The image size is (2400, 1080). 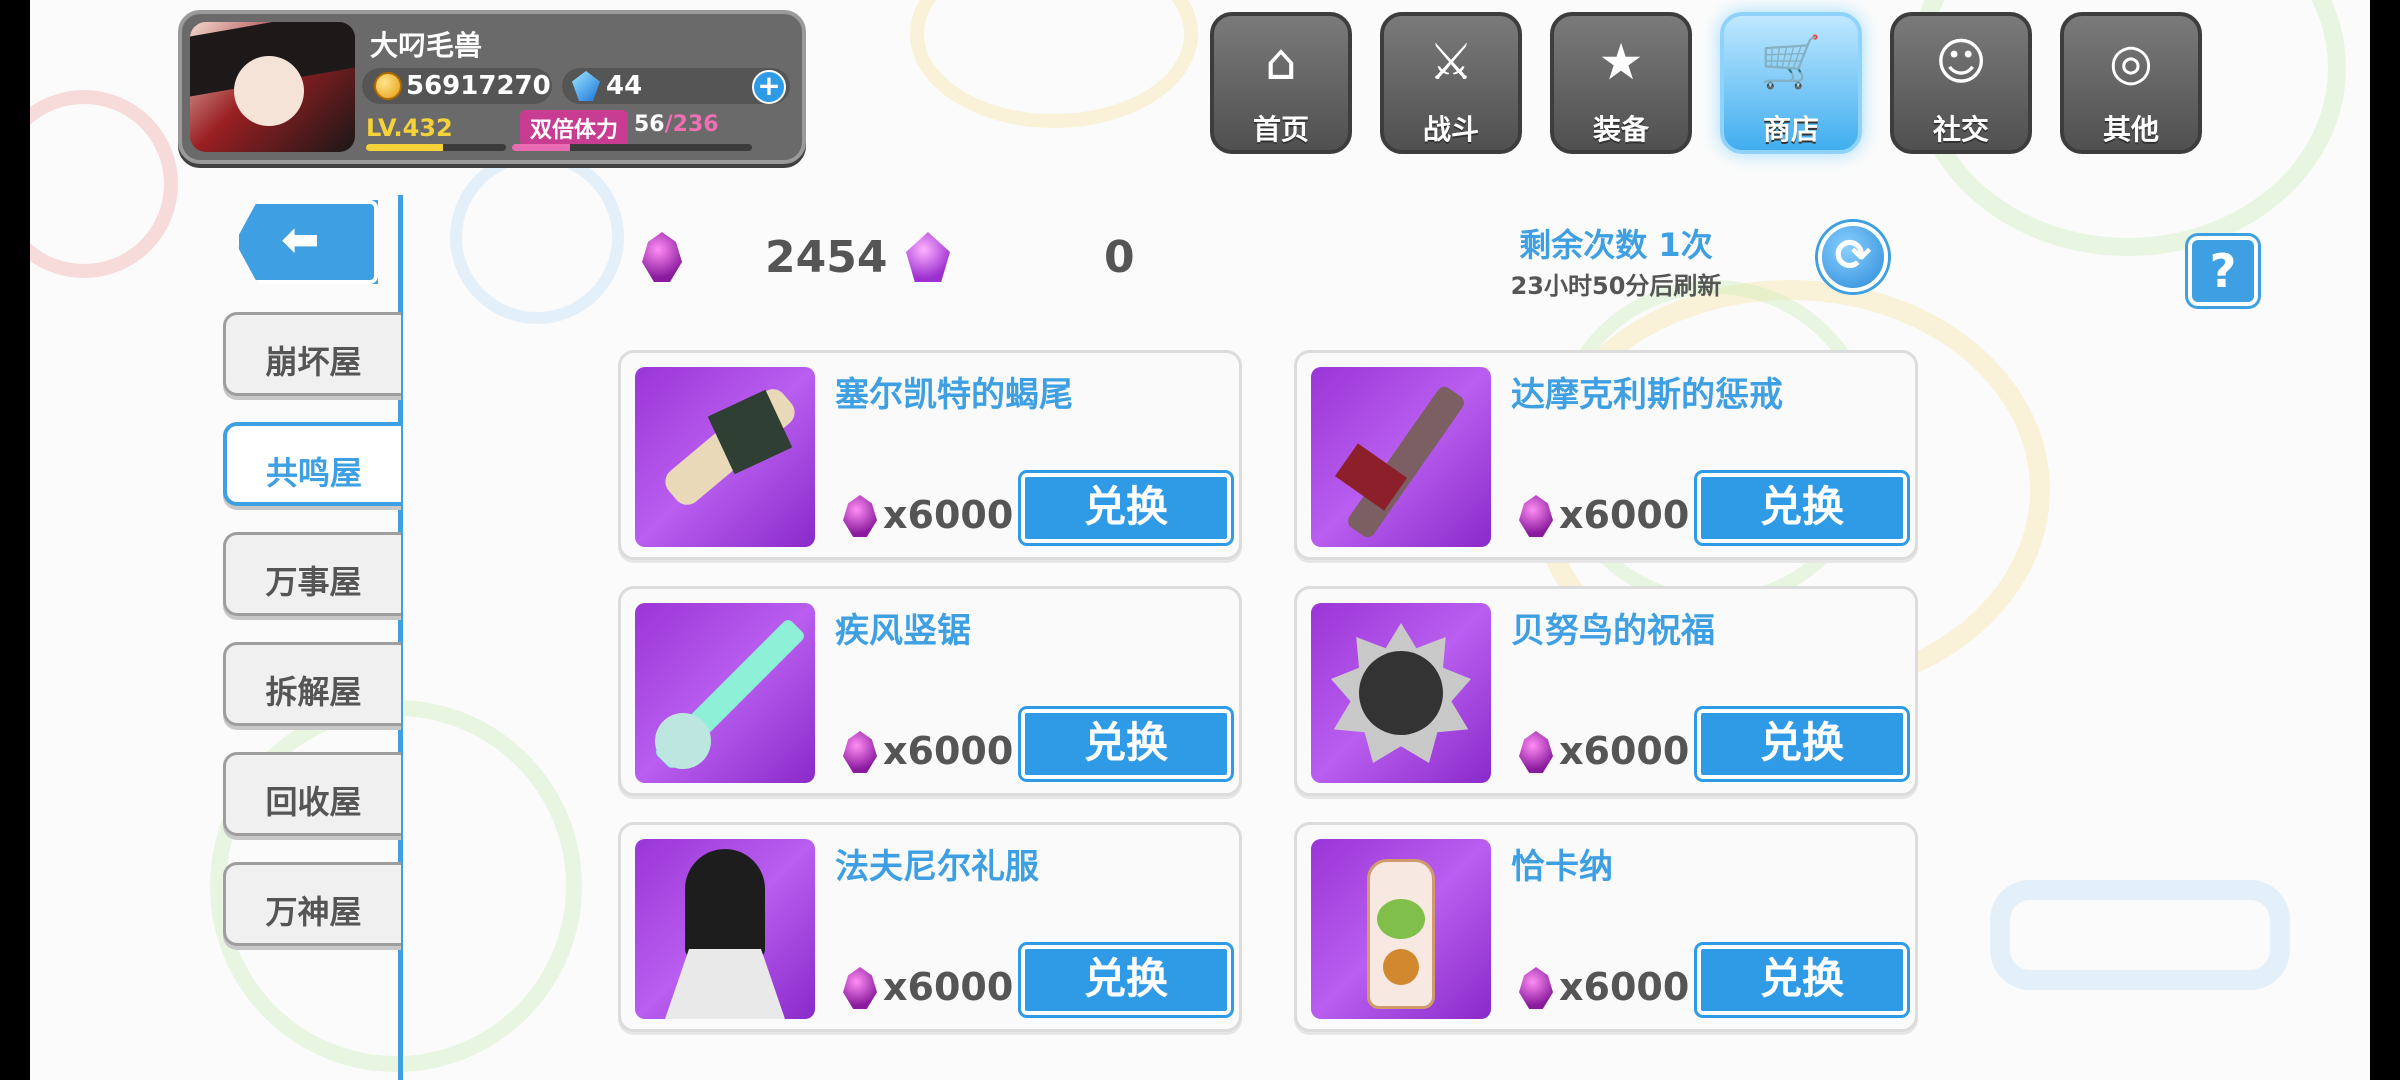 I want to click on sidebar-item-label: 崩坏屋, so click(x=313, y=362).